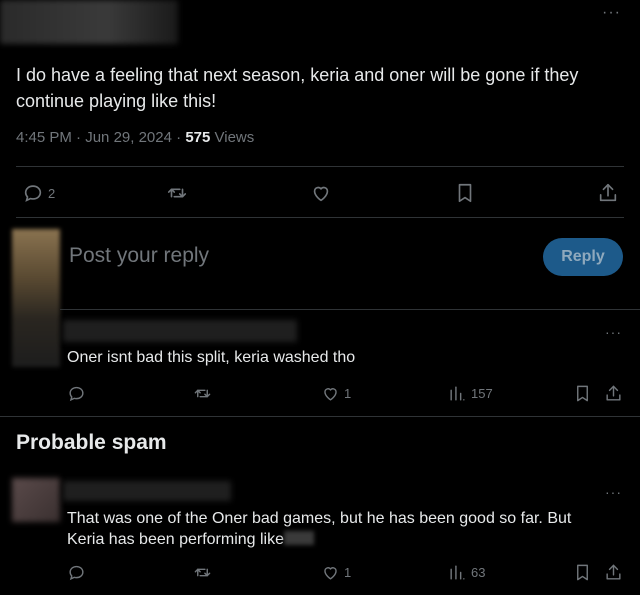 The width and height of the screenshot is (640, 595). I want to click on reply-action: 2, so click(38, 193).